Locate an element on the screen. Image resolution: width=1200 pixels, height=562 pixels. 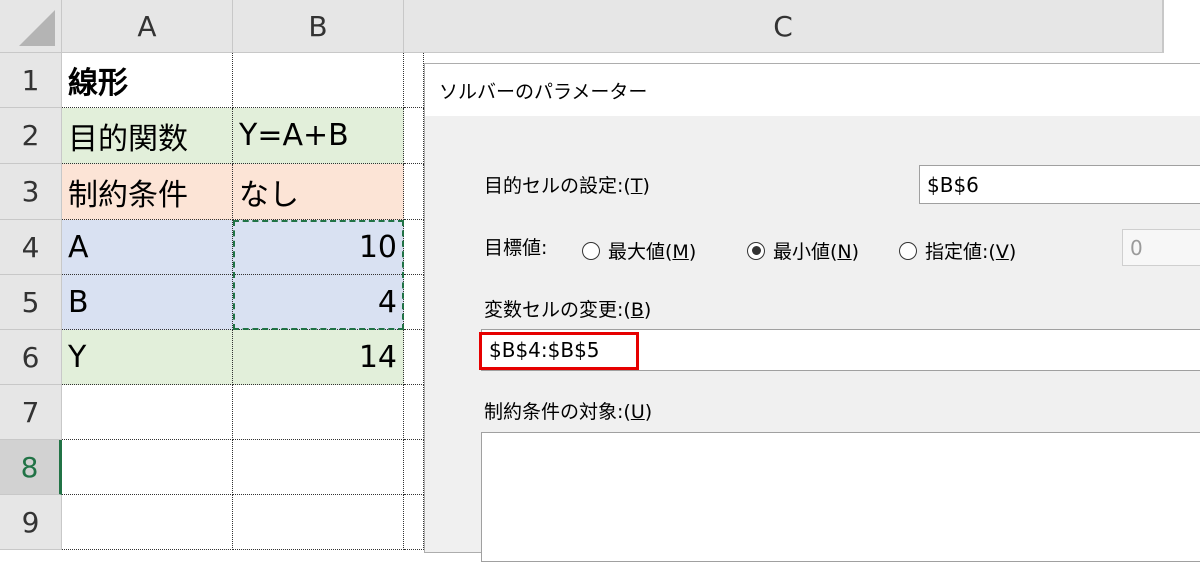
variable-cells-label: 変数セルの変更:(B) is located at coordinates (568, 310).